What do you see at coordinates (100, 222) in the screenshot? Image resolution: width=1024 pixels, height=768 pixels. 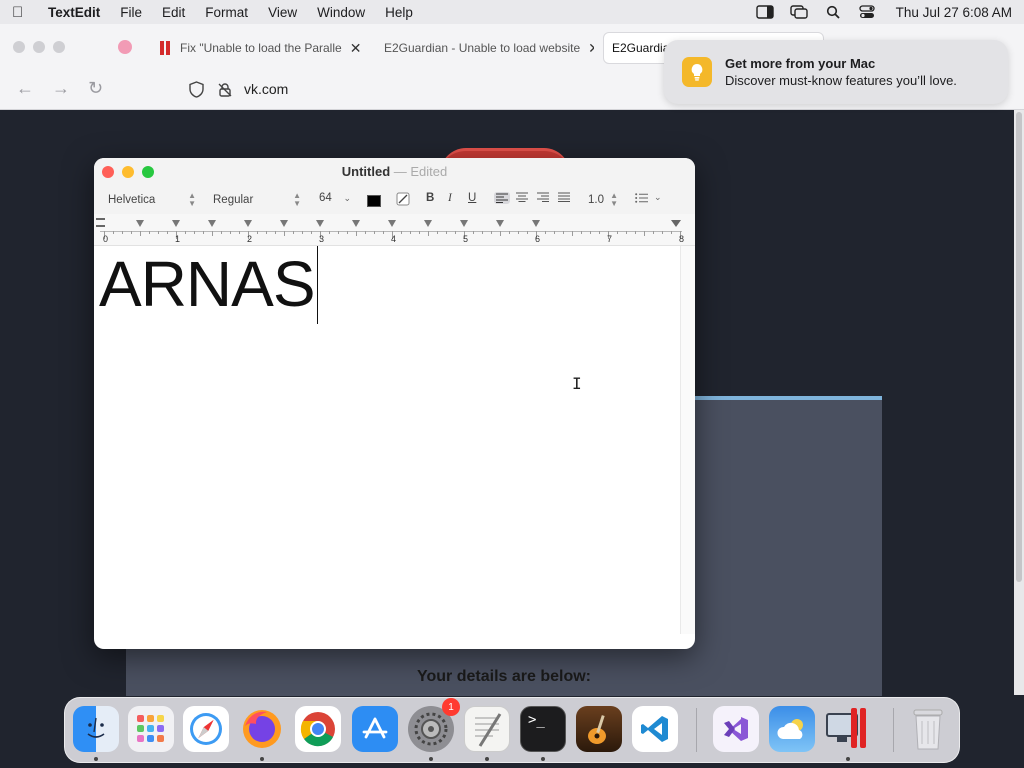 I see `indent-marker-icon` at bounding box center [100, 222].